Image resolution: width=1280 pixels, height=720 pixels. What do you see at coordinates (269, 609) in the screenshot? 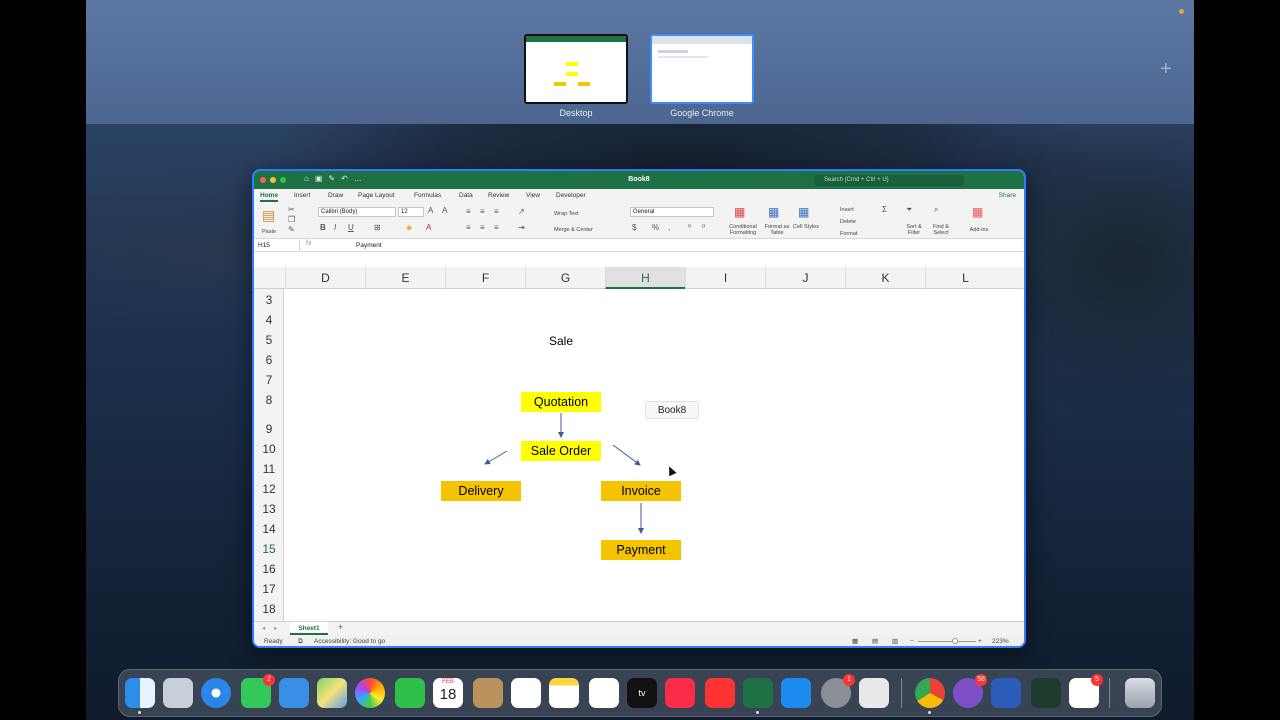
I see `row-header: 18` at bounding box center [269, 609].